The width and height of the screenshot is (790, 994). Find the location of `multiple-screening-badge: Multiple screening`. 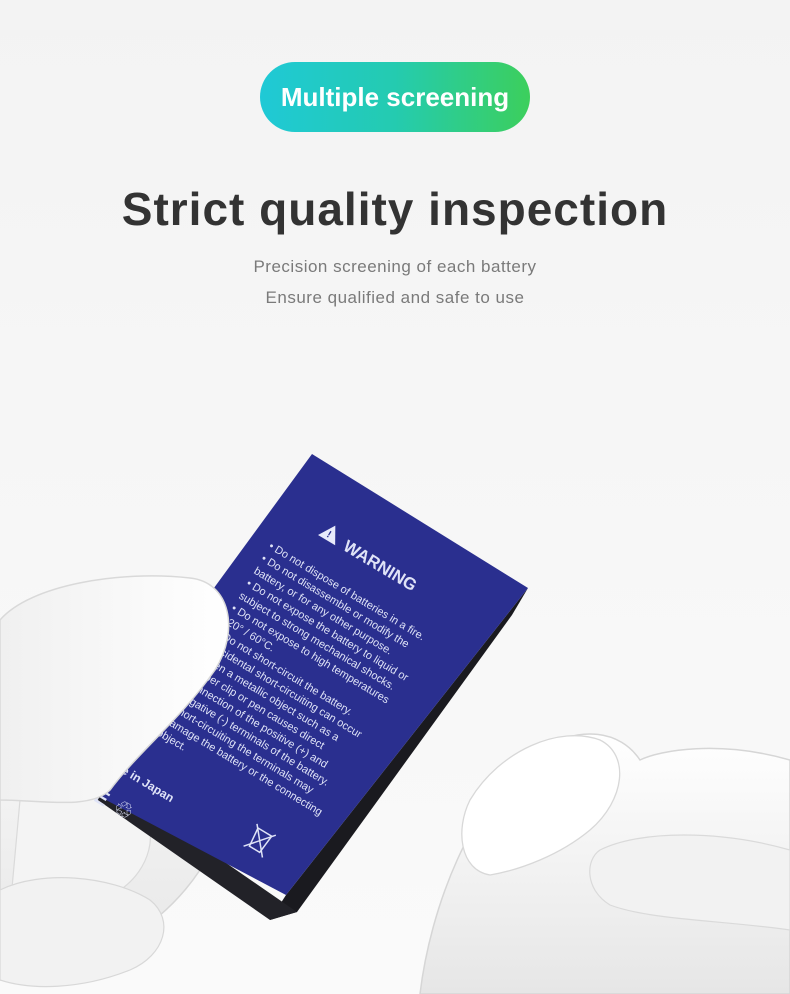

multiple-screening-badge: Multiple screening is located at coordinates (395, 97).